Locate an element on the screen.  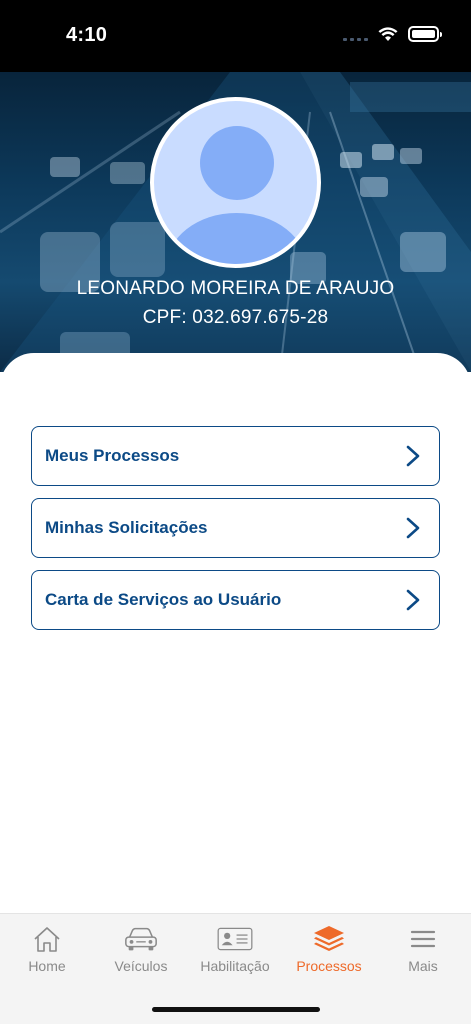
avatar-body is located at coordinates (236, 238).